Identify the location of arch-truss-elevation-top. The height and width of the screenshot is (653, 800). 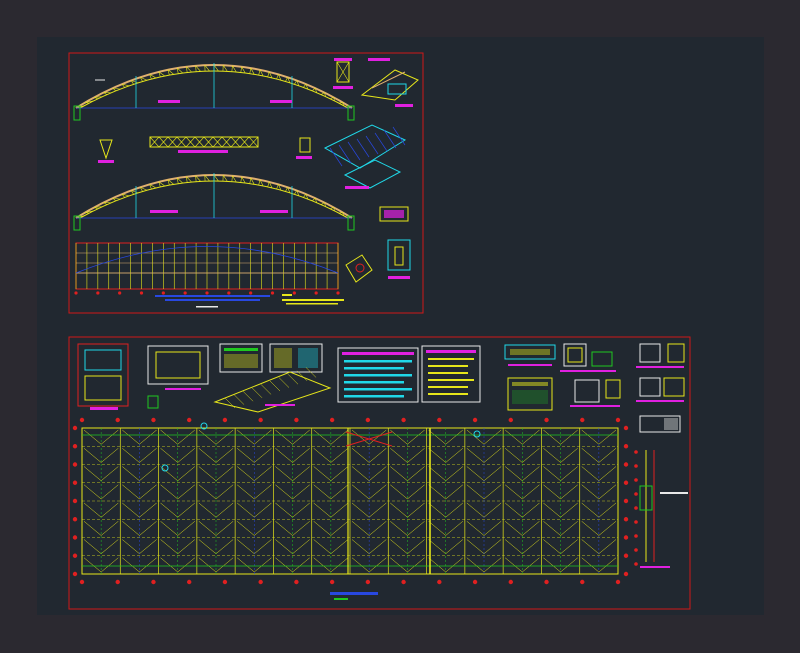
(214, 92).